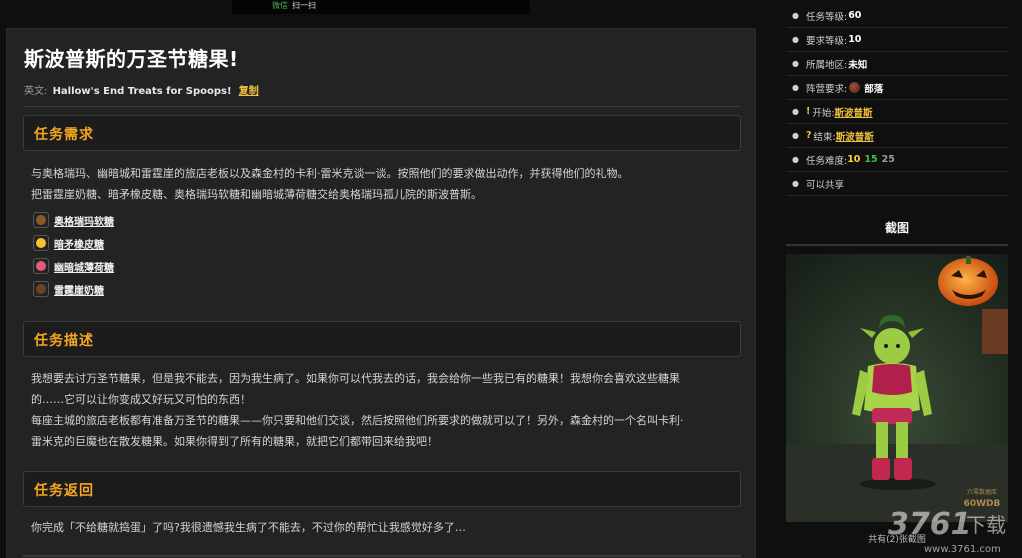 This screenshot has height=558, width=1022. I want to click on info-shareable: ● 可以共享, so click(897, 184).